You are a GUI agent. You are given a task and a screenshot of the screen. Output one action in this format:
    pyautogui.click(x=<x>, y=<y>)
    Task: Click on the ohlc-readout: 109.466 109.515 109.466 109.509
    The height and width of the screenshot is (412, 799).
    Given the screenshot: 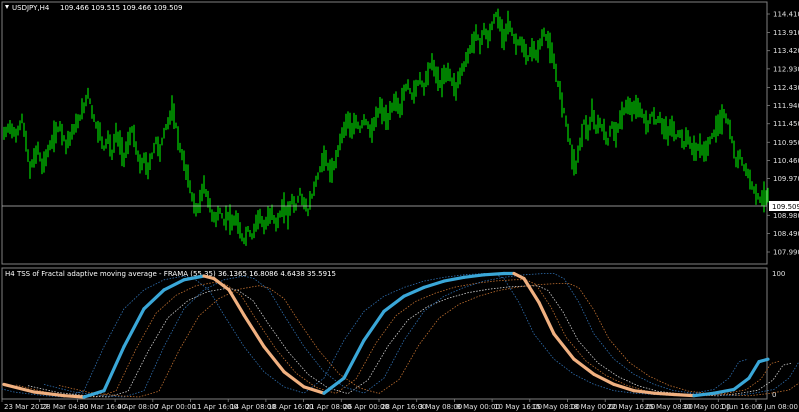 What is the action you would take?
    pyautogui.click(x=121, y=8)
    